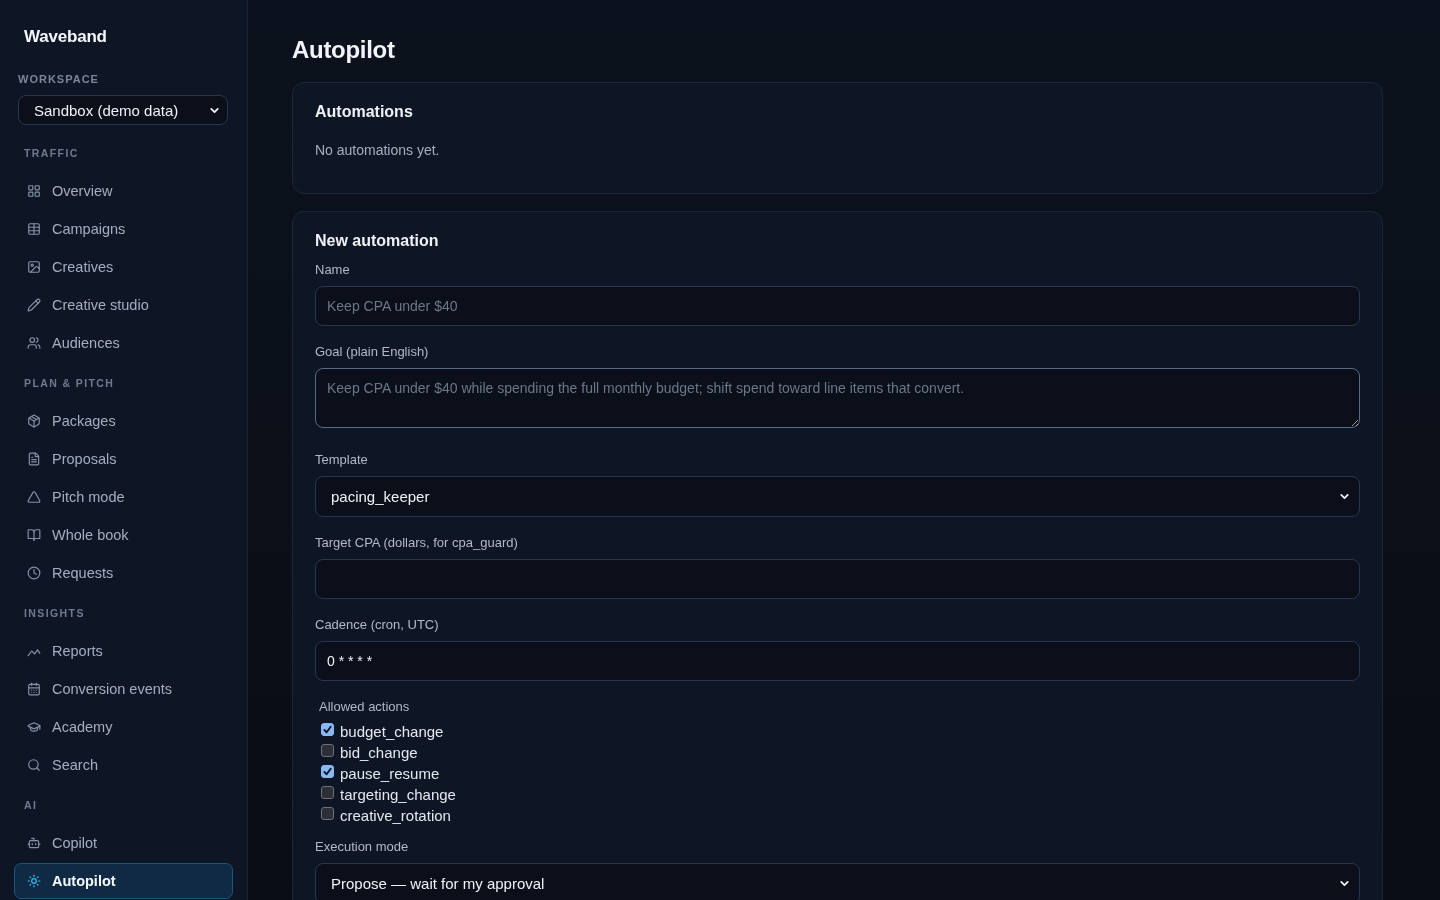  I want to click on clock-icon, so click(34, 573).